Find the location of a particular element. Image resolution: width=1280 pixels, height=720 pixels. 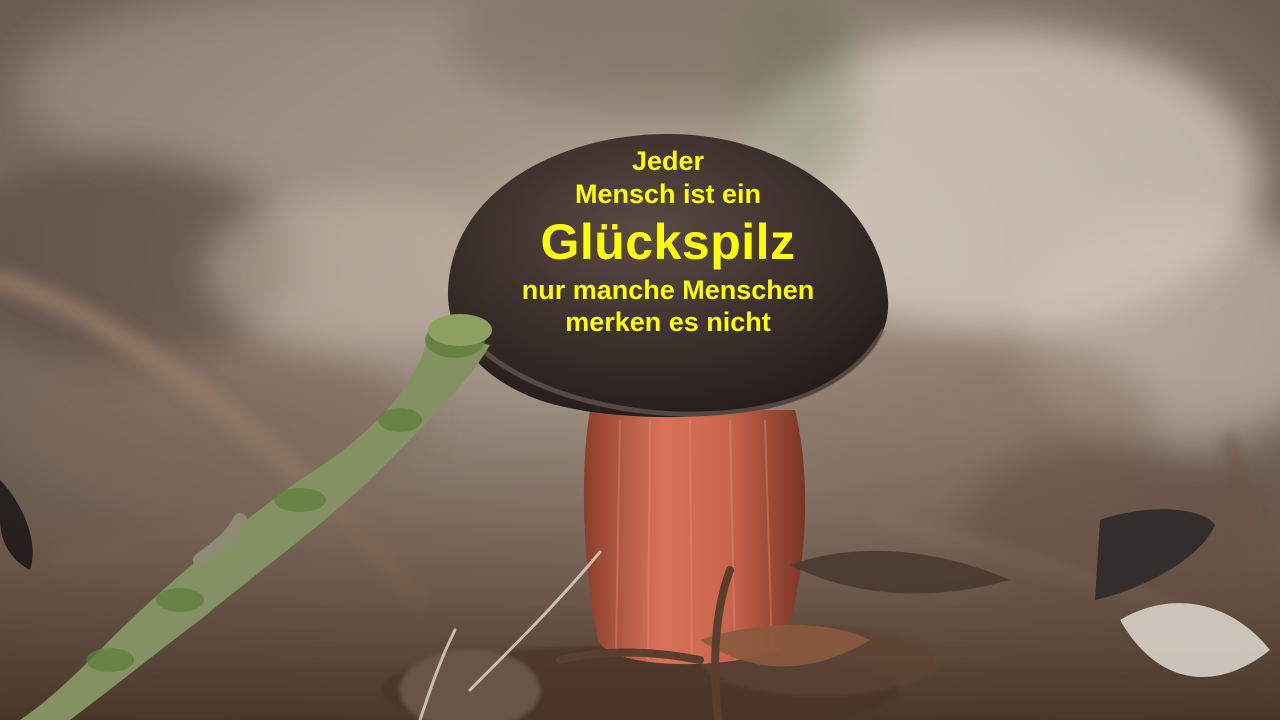

quote-line-4: nur manche Menschen is located at coordinates (668, 290).